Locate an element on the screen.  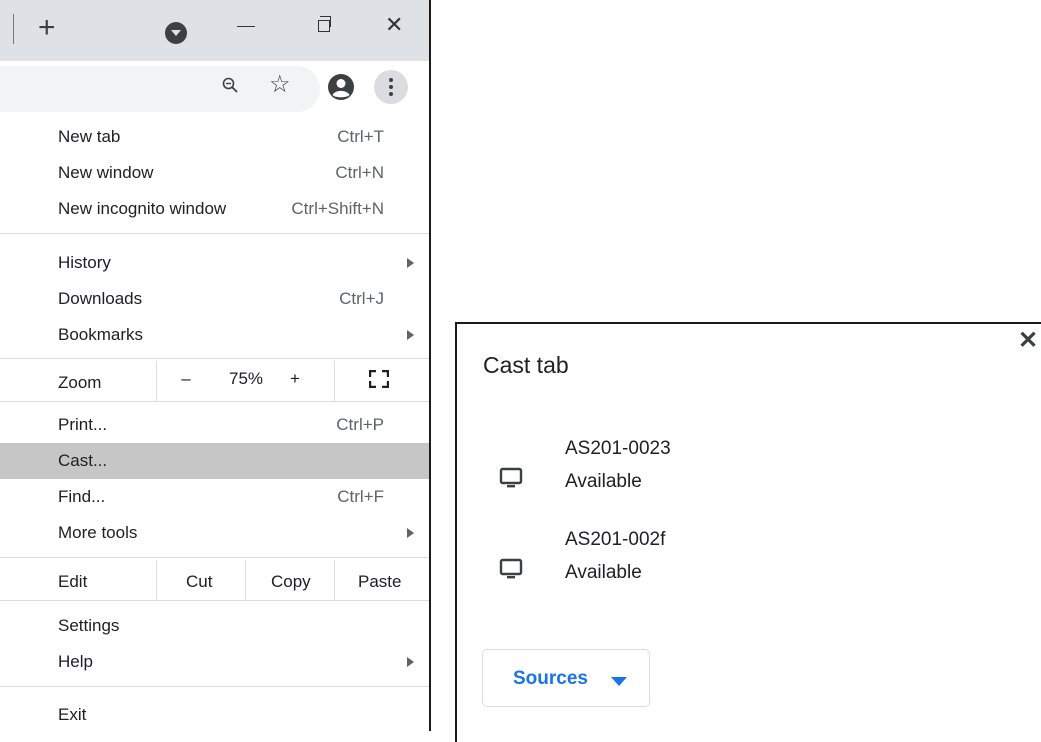
menu-item-downloads: Downloads Ctrl+J is located at coordinates (214, 299).